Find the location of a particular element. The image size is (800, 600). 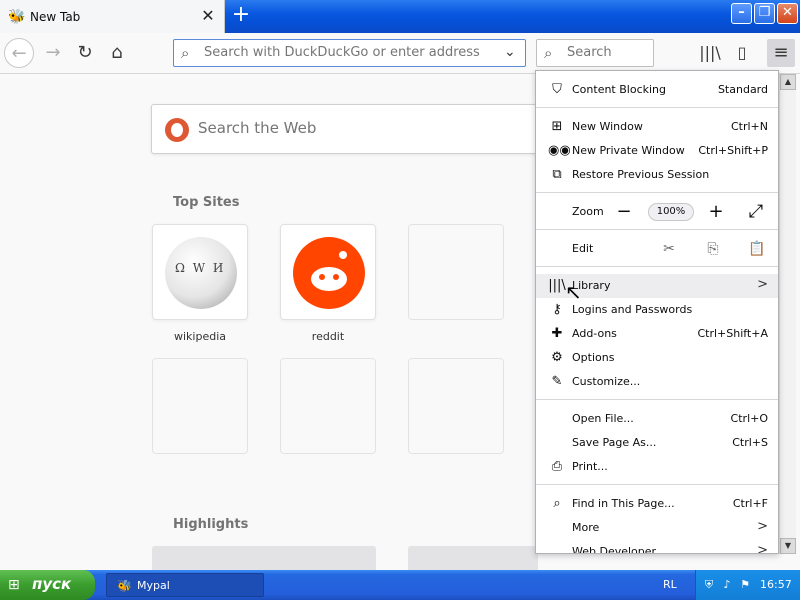

sidebar-icon: ▯ is located at coordinates (742, 53).